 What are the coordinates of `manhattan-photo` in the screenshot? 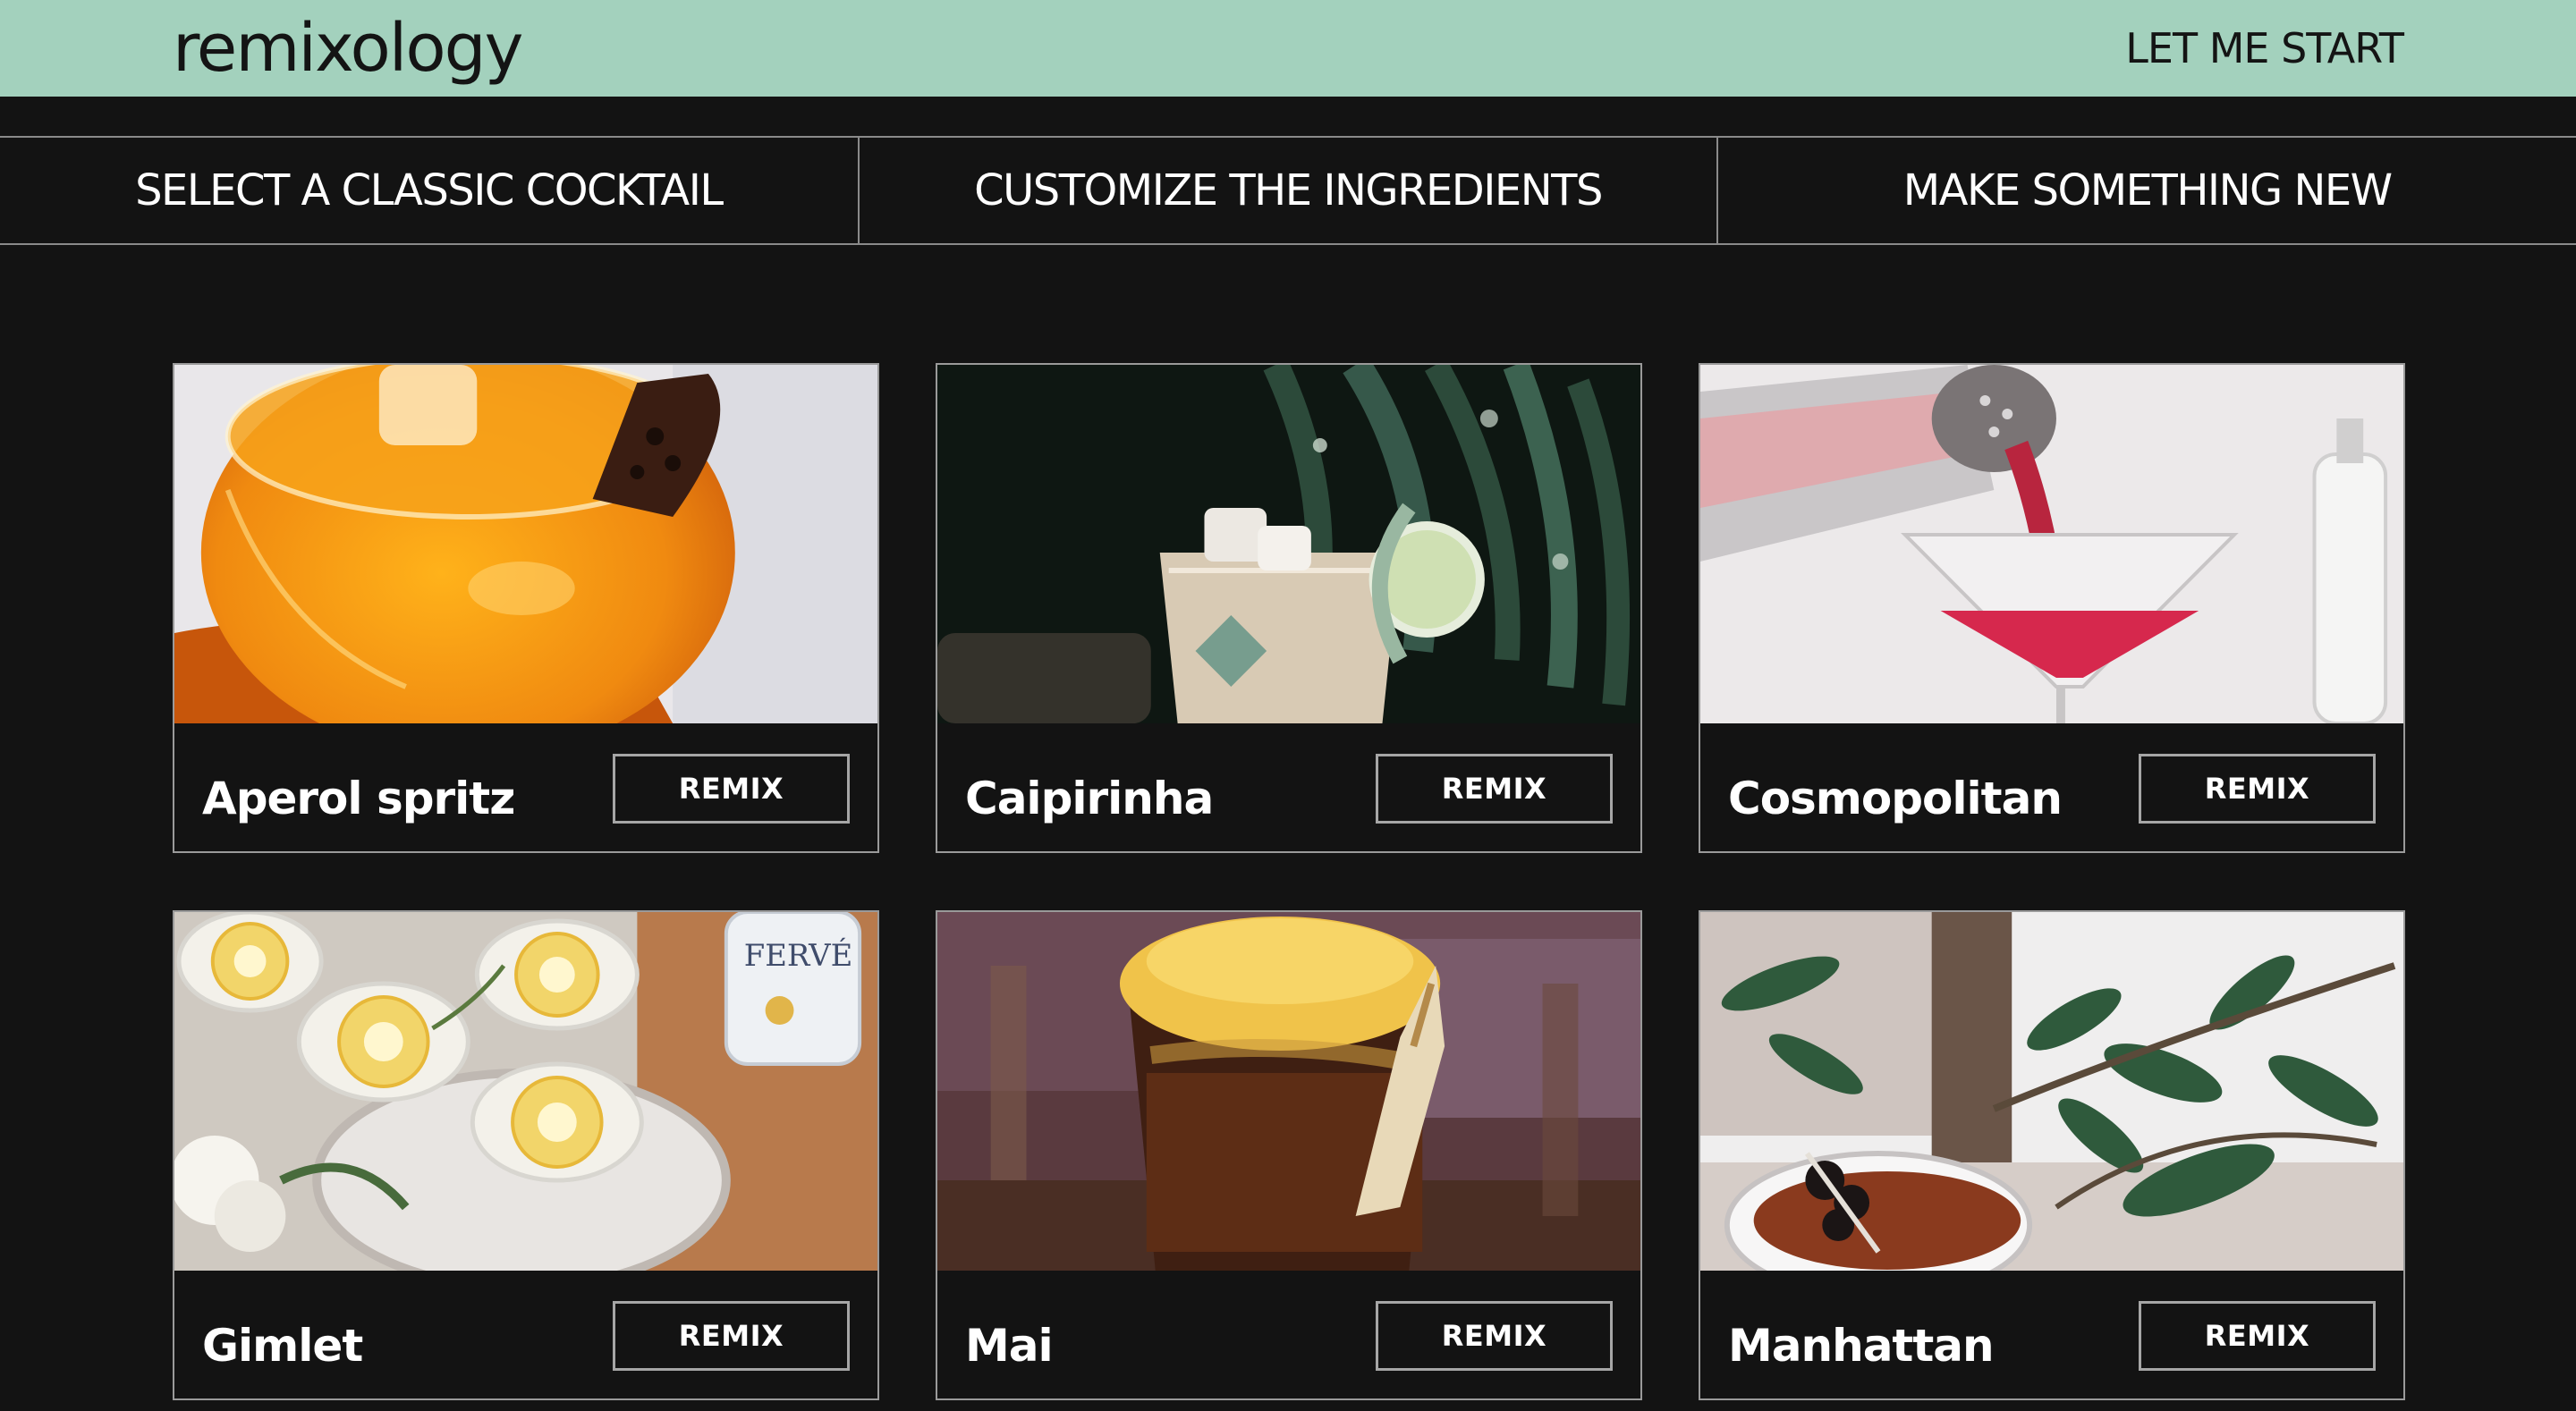 It's located at (2051, 1091).